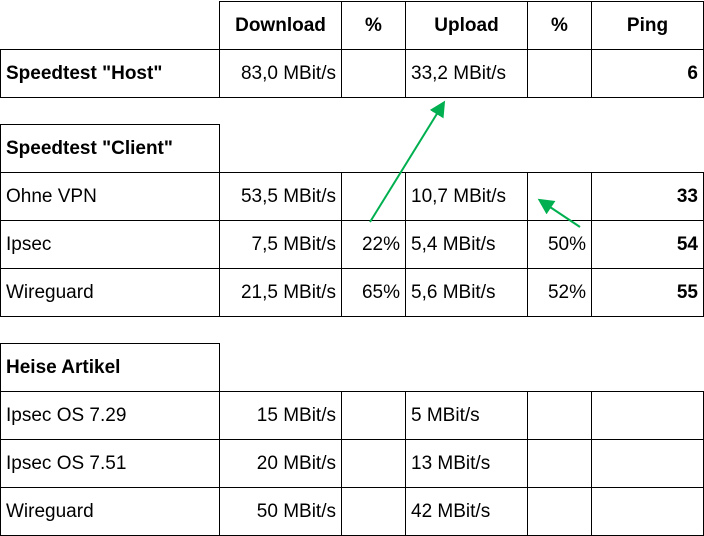 The image size is (704, 536). Describe the element at coordinates (559, 415) in the screenshot. I see `heise-row-0-pct2` at that location.